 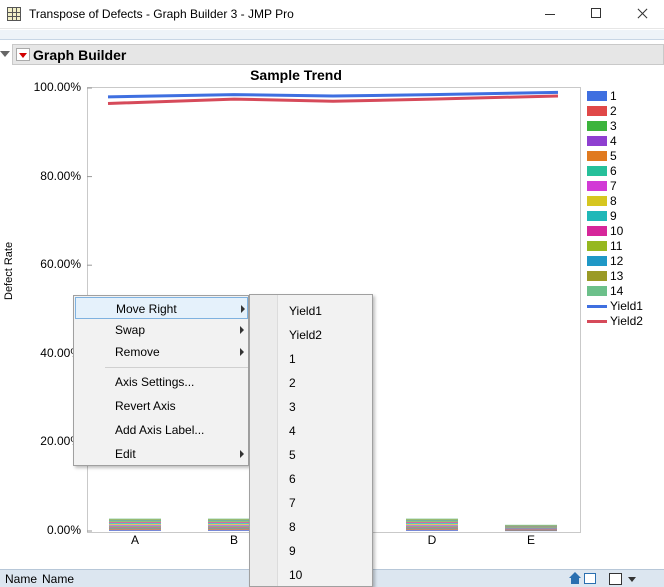 What do you see at coordinates (311, 334) in the screenshot?
I see `submenu-item: Yield2` at bounding box center [311, 334].